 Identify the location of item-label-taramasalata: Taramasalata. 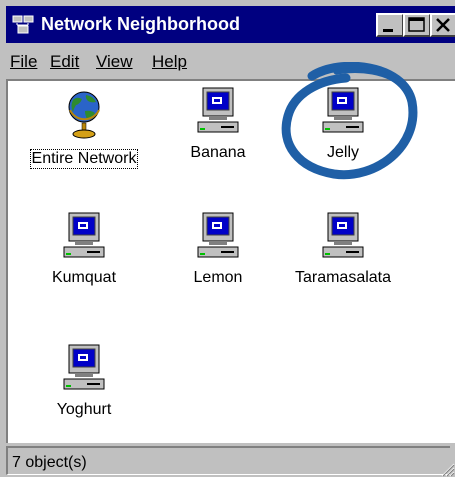
(343, 277).